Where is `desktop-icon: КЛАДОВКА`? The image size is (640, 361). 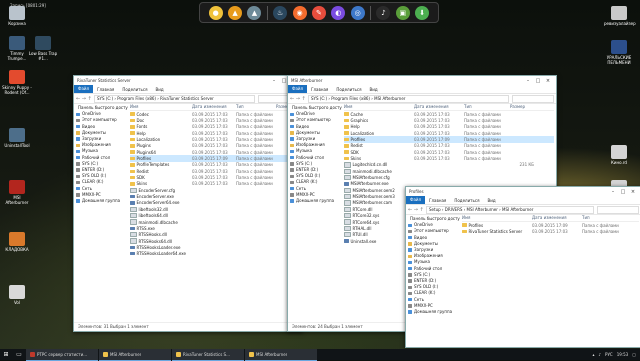 desktop-icon: КЛАДОВКА is located at coordinates (17, 242).